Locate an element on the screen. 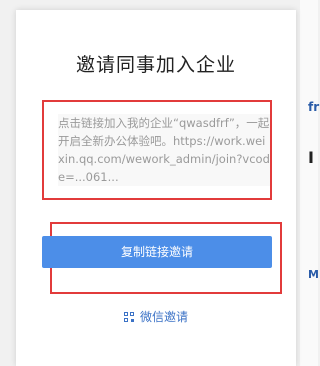 The image size is (320, 366). background-text: fr is located at coordinates (314, 107).